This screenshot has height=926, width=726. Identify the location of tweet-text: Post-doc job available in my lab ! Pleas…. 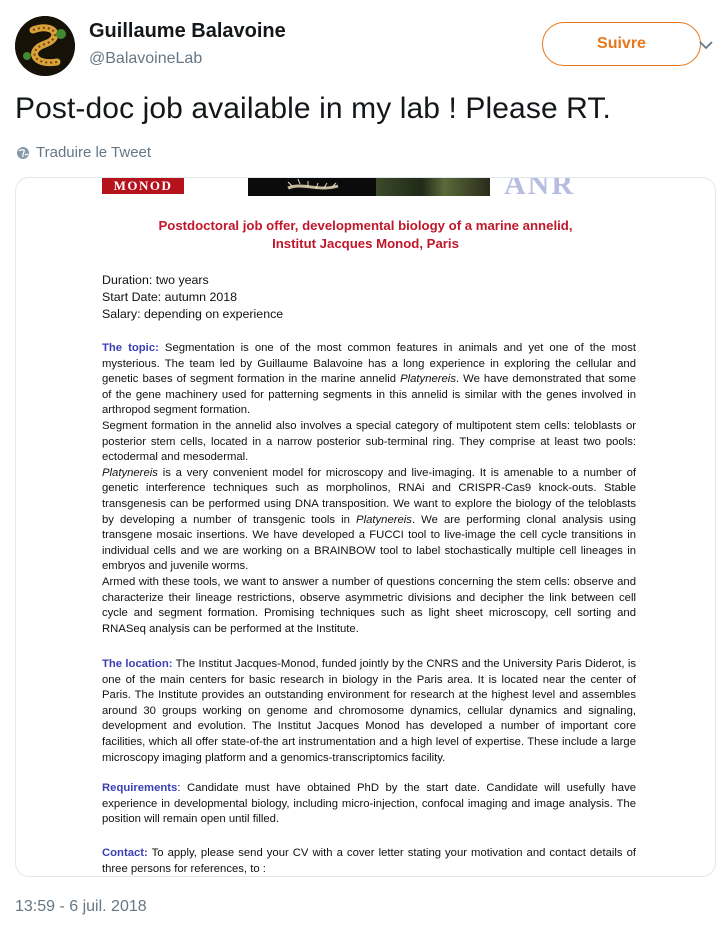
(313, 108).